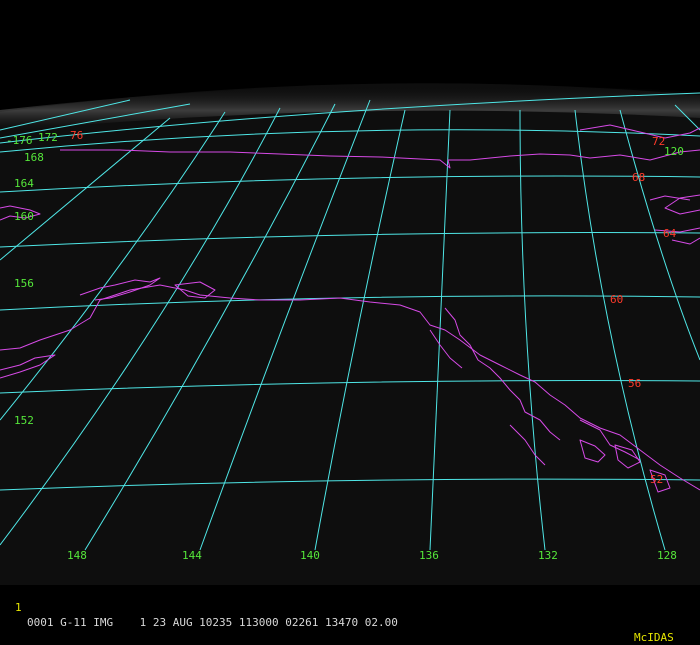  Describe the element at coordinates (76, 135) in the screenshot. I see `lat-label-76: 76` at that location.